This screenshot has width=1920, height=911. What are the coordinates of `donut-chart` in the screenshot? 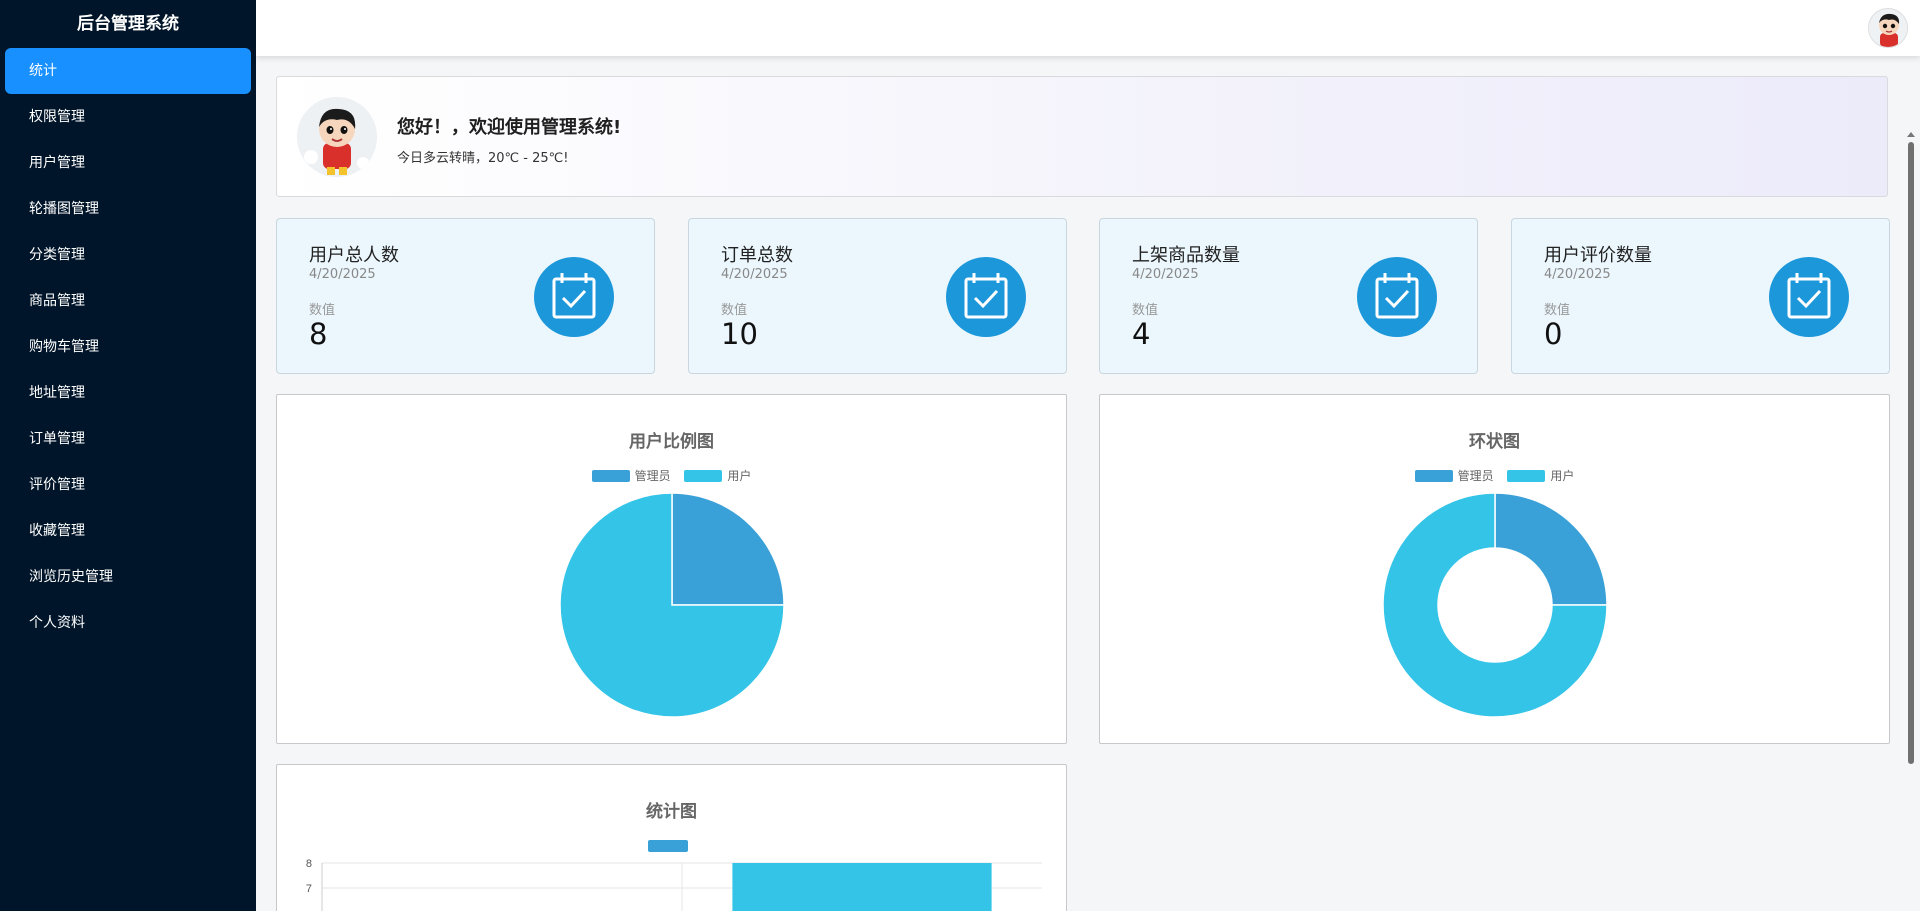 It's located at (1495, 605).